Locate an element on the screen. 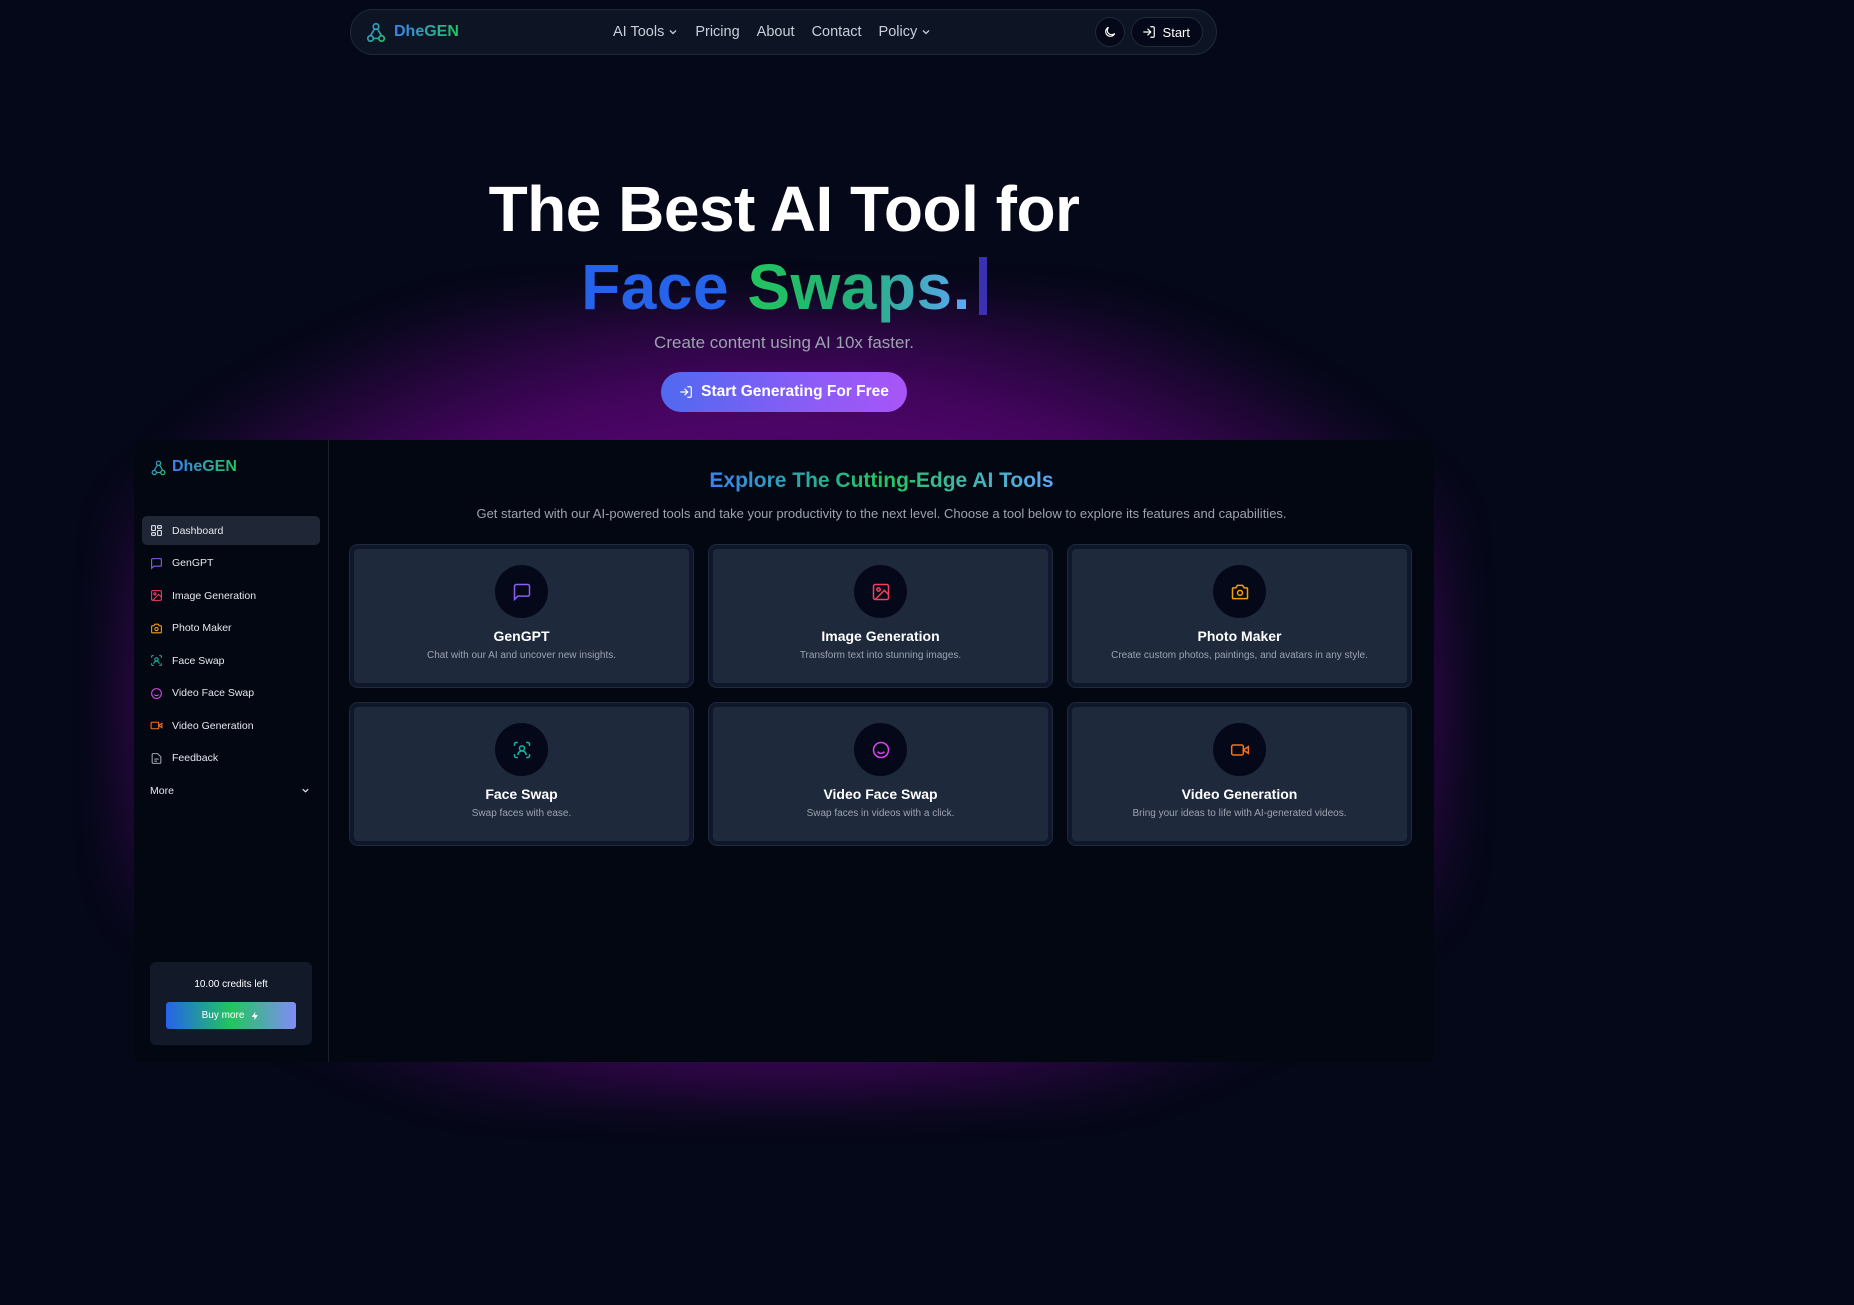 The image size is (1854, 1305). sidebar-item-video-generation: Video Generation is located at coordinates (231, 725).